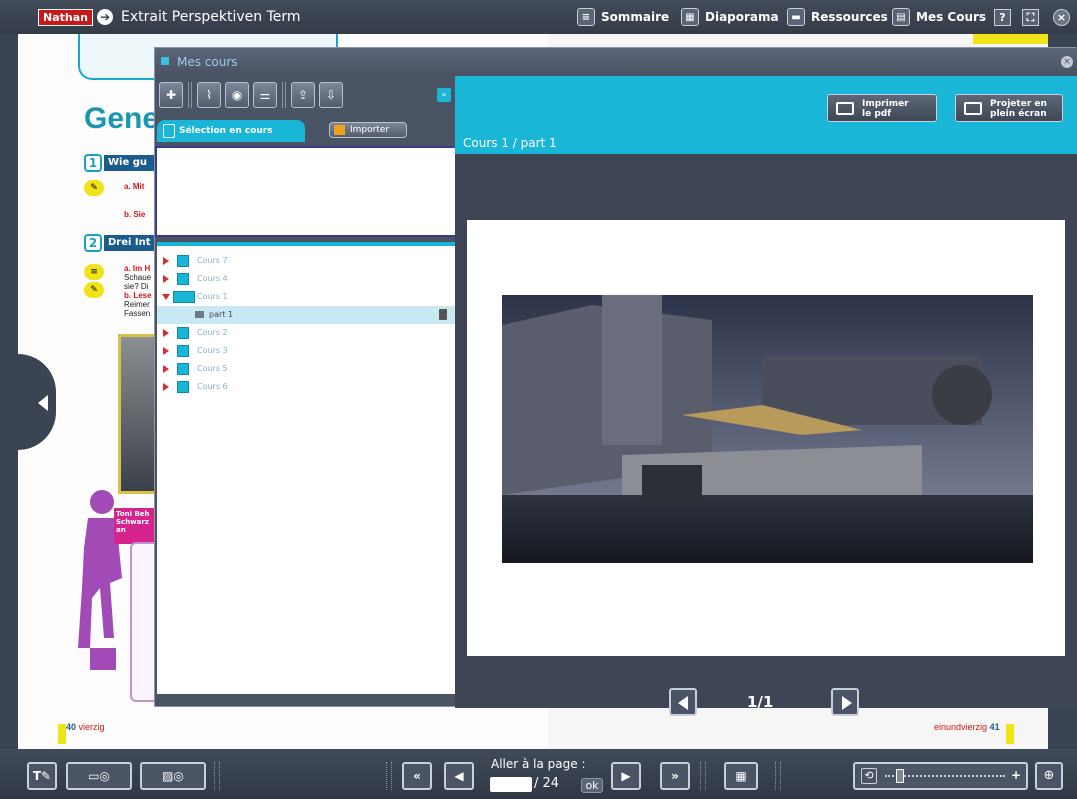 Image resolution: width=1077 pixels, height=799 pixels. Describe the element at coordinates (1018, 114) in the screenshot. I see `project-label-2: plein écran` at that location.